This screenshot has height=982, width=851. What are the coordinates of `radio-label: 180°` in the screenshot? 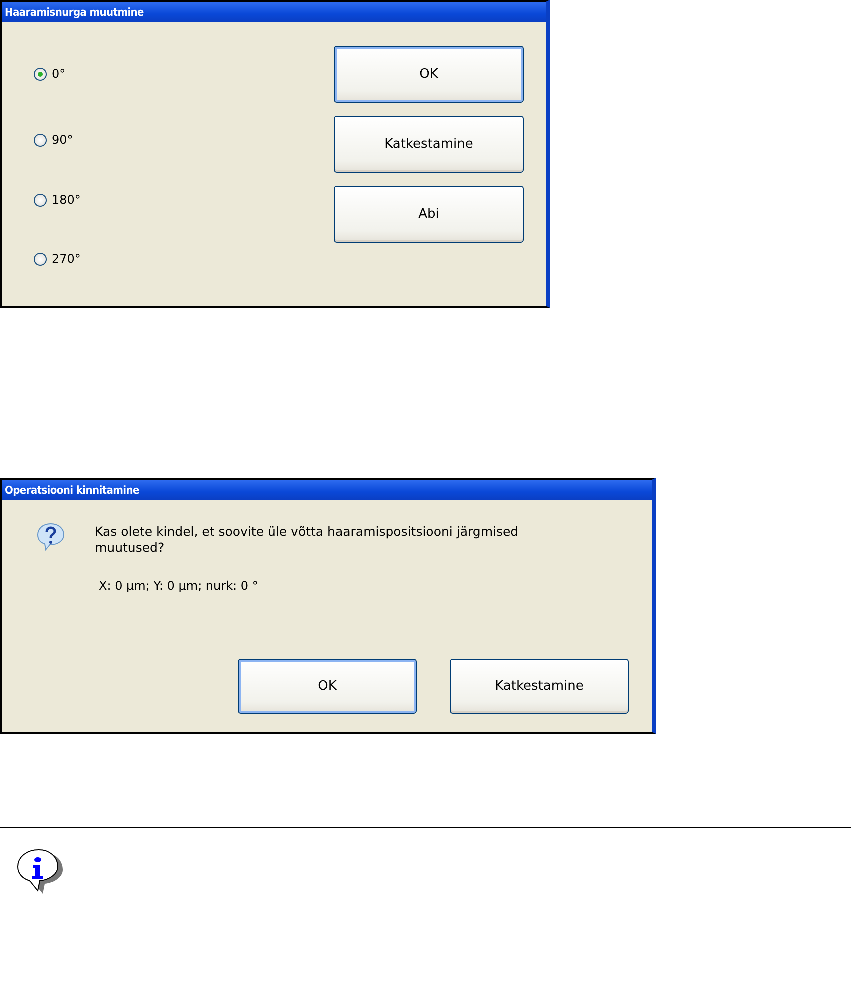 It's located at (66, 200).